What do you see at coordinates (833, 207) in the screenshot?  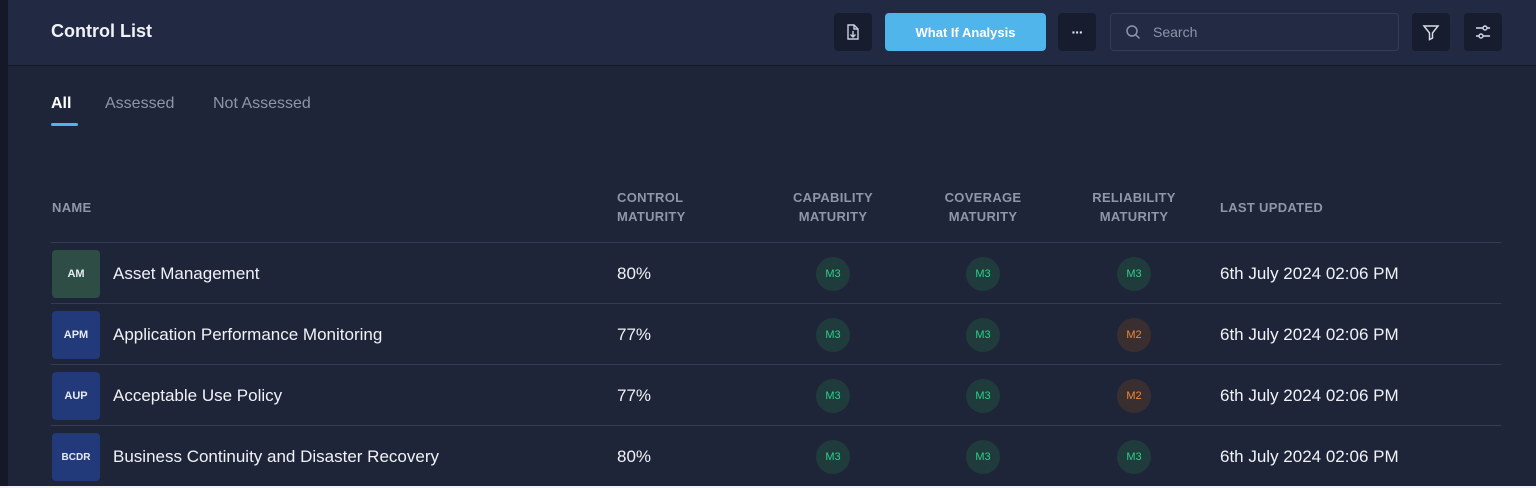 I see `column-header-capability-maturity: CAPABILITY MATURITY` at bounding box center [833, 207].